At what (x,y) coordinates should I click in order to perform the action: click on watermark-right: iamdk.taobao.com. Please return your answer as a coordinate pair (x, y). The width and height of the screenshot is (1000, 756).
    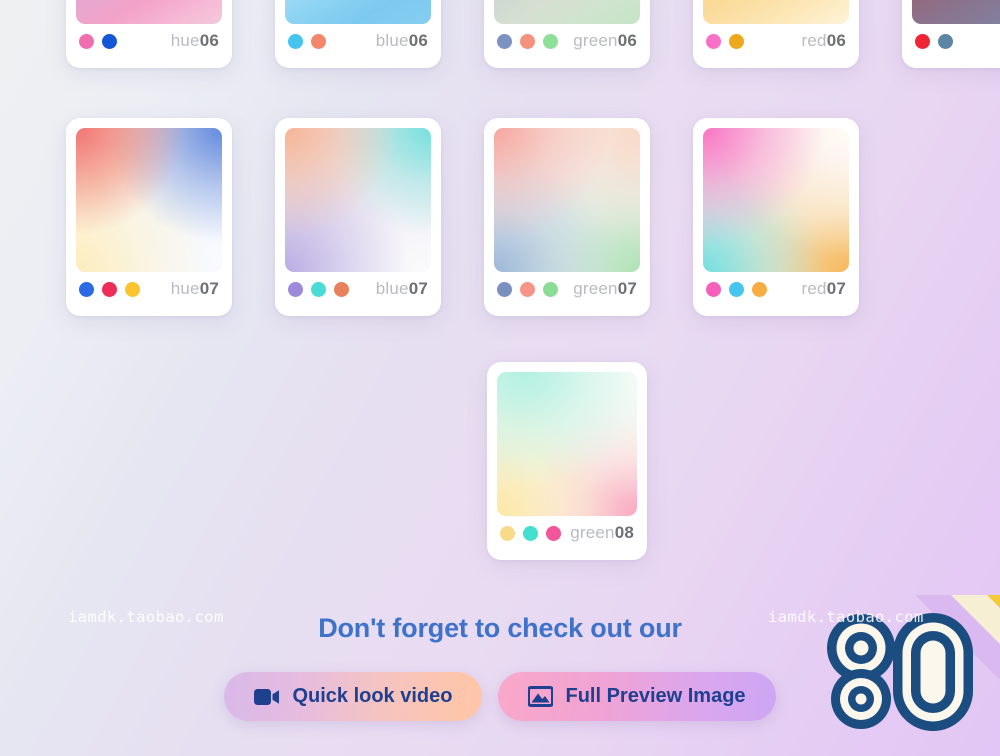
    Looking at the image, I should click on (846, 617).